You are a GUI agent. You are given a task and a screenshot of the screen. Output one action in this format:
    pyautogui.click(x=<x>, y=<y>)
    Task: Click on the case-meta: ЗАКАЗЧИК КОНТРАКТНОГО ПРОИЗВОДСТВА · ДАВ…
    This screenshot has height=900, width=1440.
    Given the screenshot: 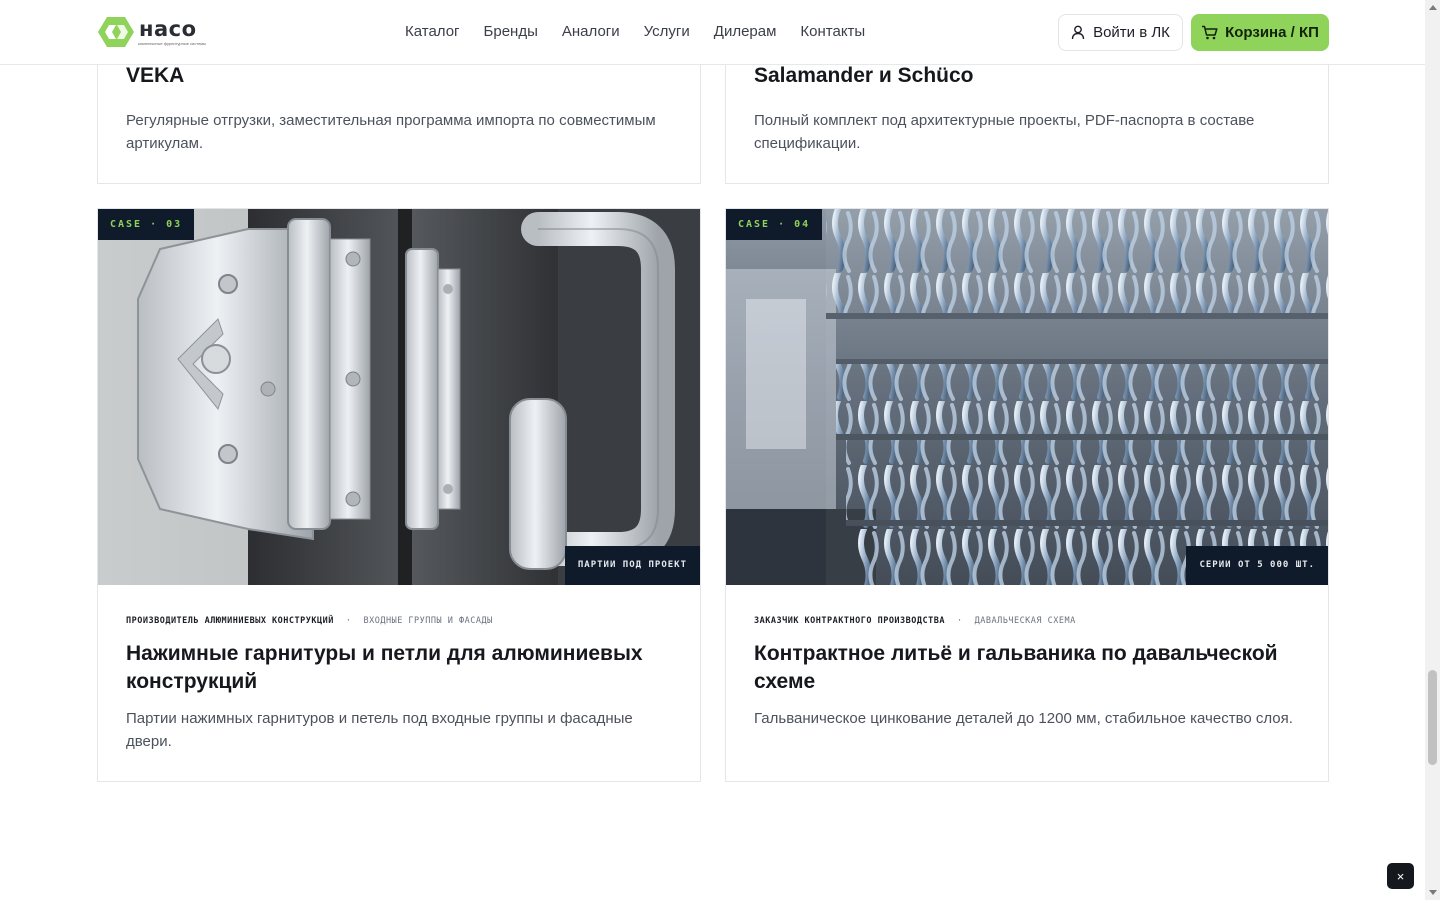 What is the action you would take?
    pyautogui.click(x=915, y=621)
    